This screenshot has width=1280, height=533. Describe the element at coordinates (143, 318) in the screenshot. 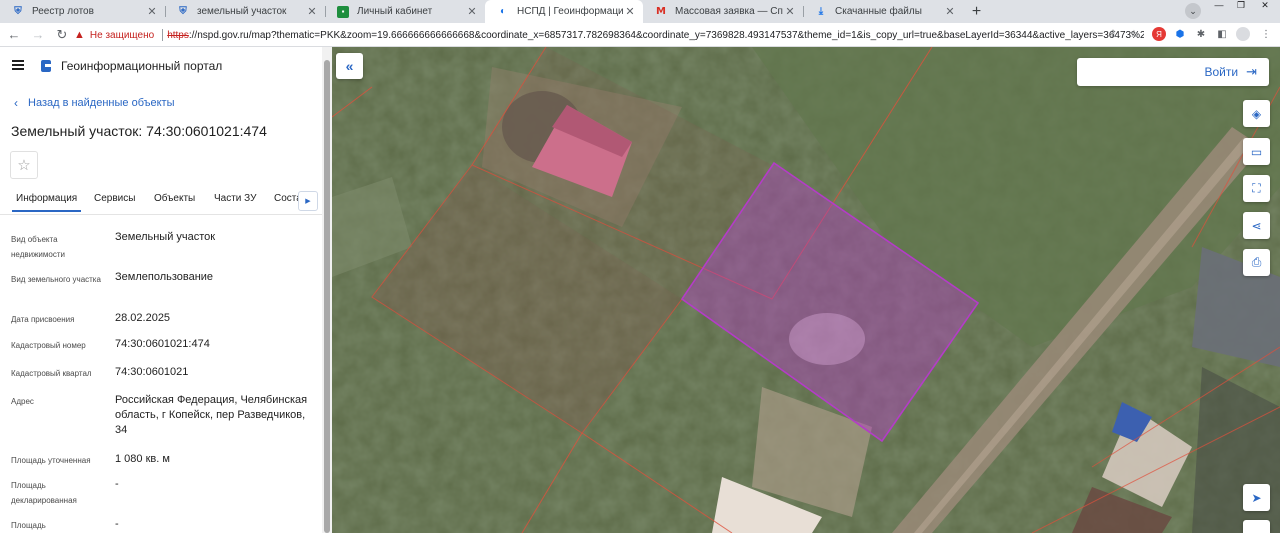

I see `prop-value-assign-date: 28.02.2025` at that location.